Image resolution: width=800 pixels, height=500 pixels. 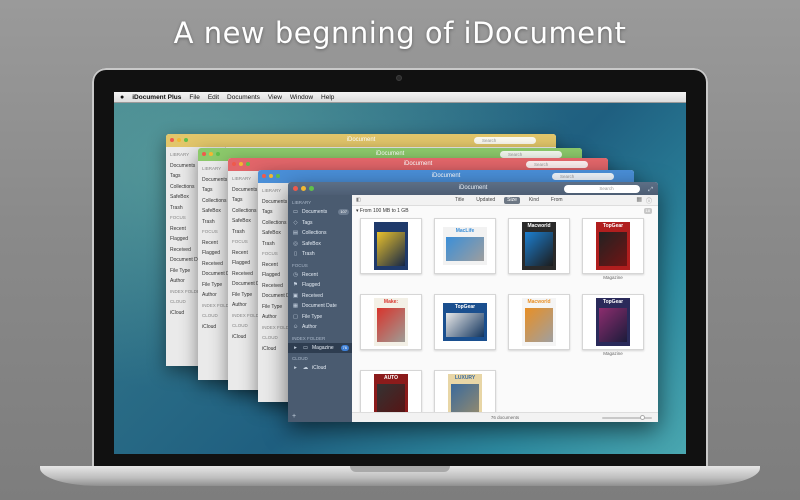 What do you see at coordinates (485, 200) in the screenshot?
I see `sort-updated-button: Updated` at bounding box center [485, 200].